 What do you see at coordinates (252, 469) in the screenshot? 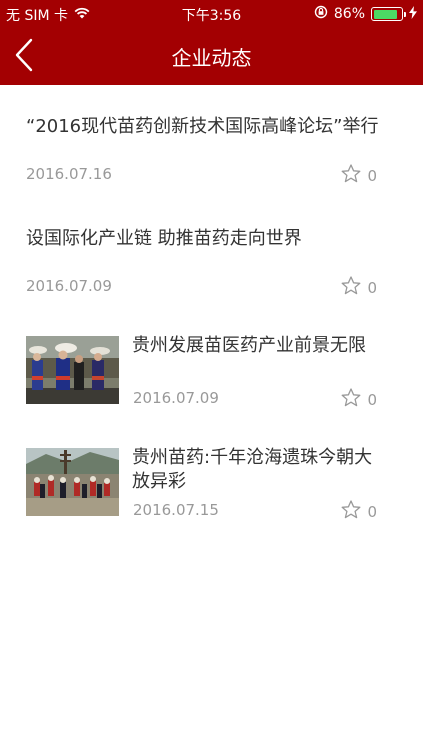
I see `news-title: 贵州苗药:千年沧海遗珠今朝大放异彩` at bounding box center [252, 469].